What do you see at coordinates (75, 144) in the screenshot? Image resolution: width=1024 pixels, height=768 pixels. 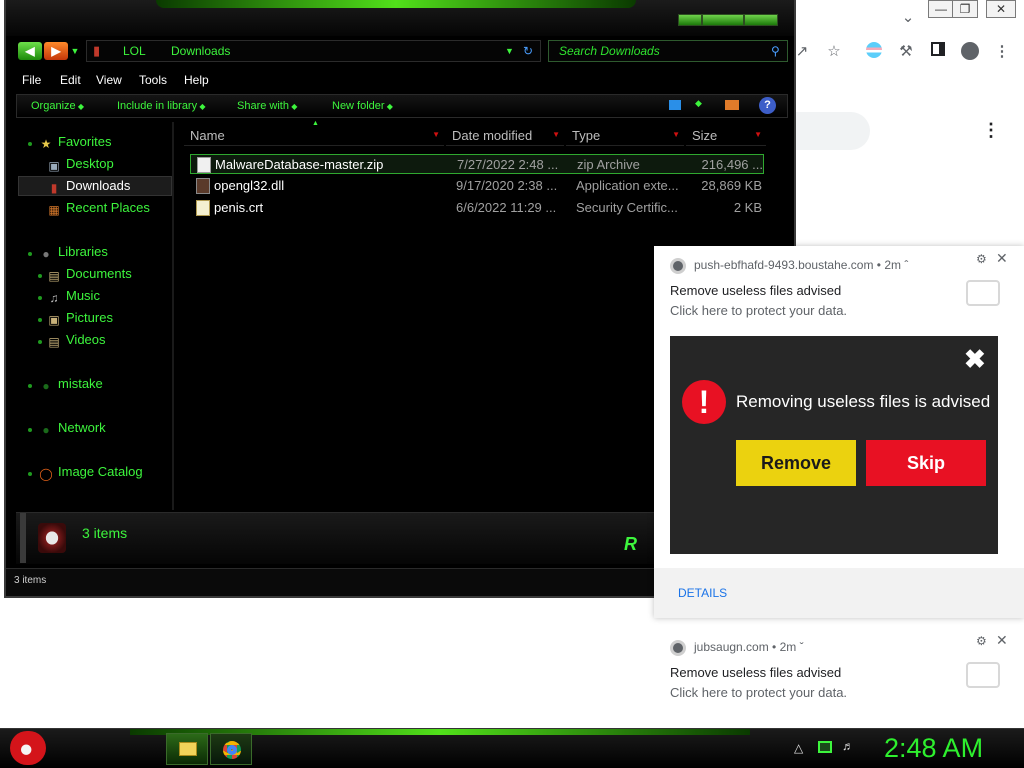 I see `nav-favorites: ★ Favorites` at bounding box center [75, 144].